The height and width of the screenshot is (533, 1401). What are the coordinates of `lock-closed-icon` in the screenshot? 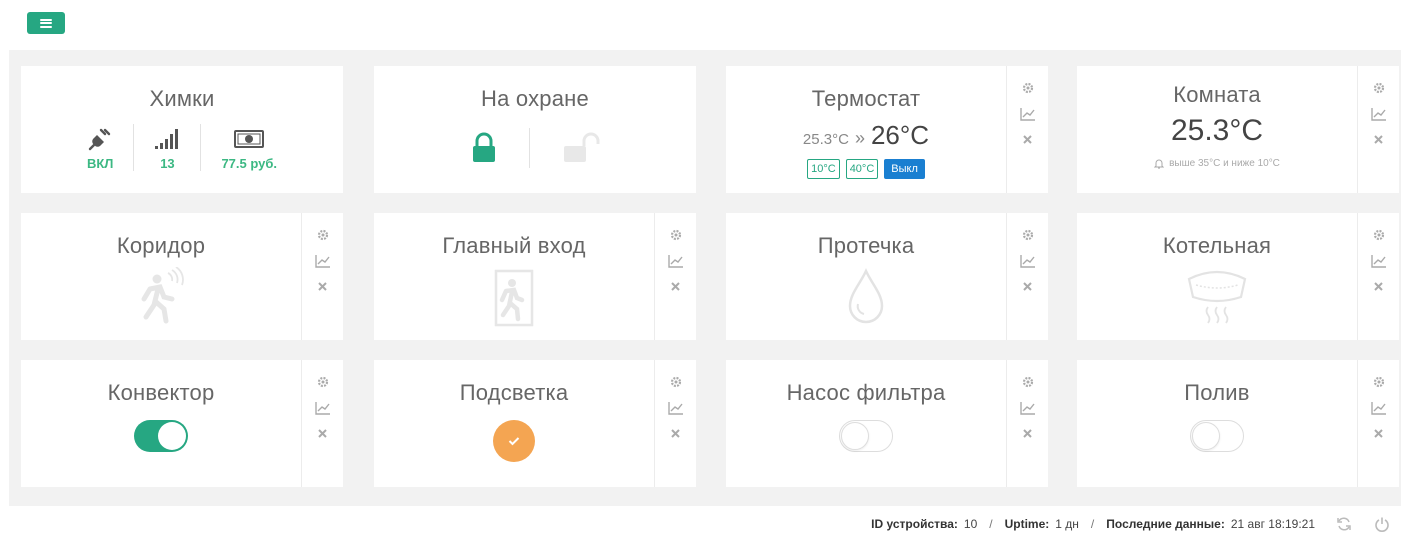 It's located at (484, 148).